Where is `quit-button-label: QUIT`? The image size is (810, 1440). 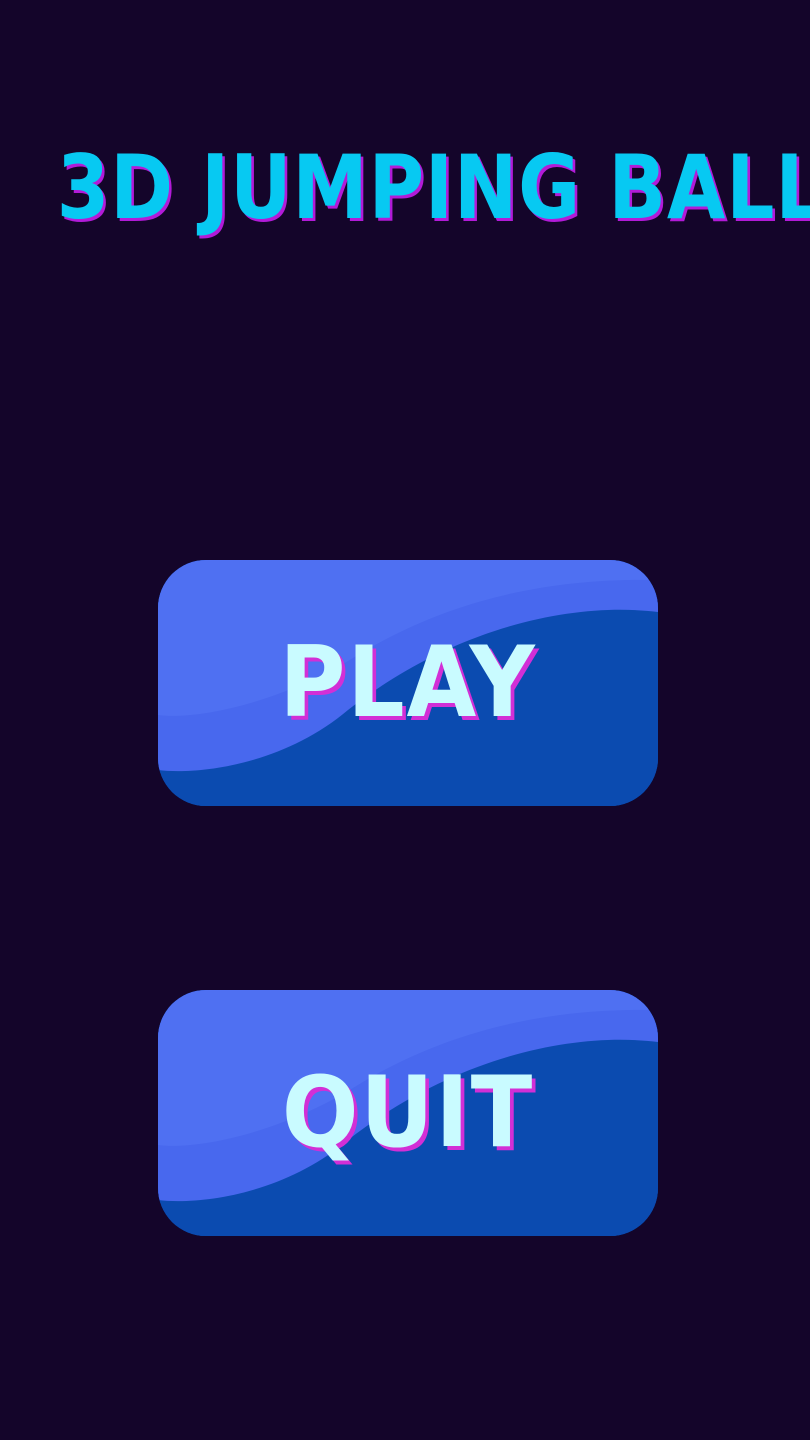 quit-button-label: QUIT is located at coordinates (408, 1113).